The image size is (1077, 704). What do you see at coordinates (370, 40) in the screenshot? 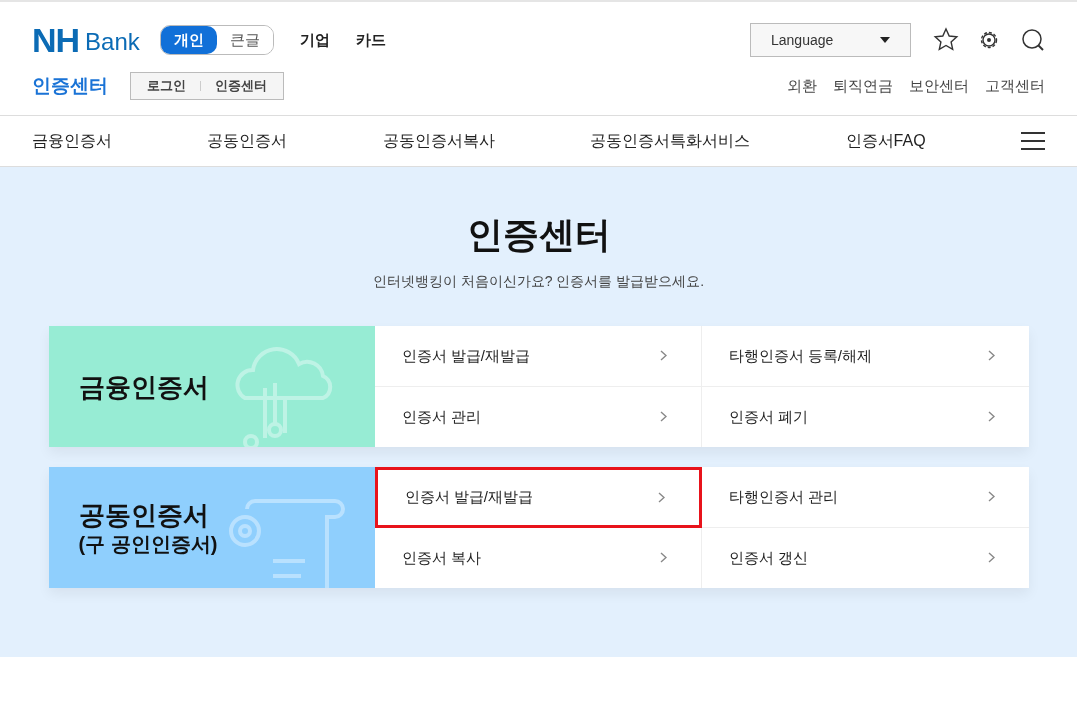
I see `top-link: 카드` at bounding box center [370, 40].